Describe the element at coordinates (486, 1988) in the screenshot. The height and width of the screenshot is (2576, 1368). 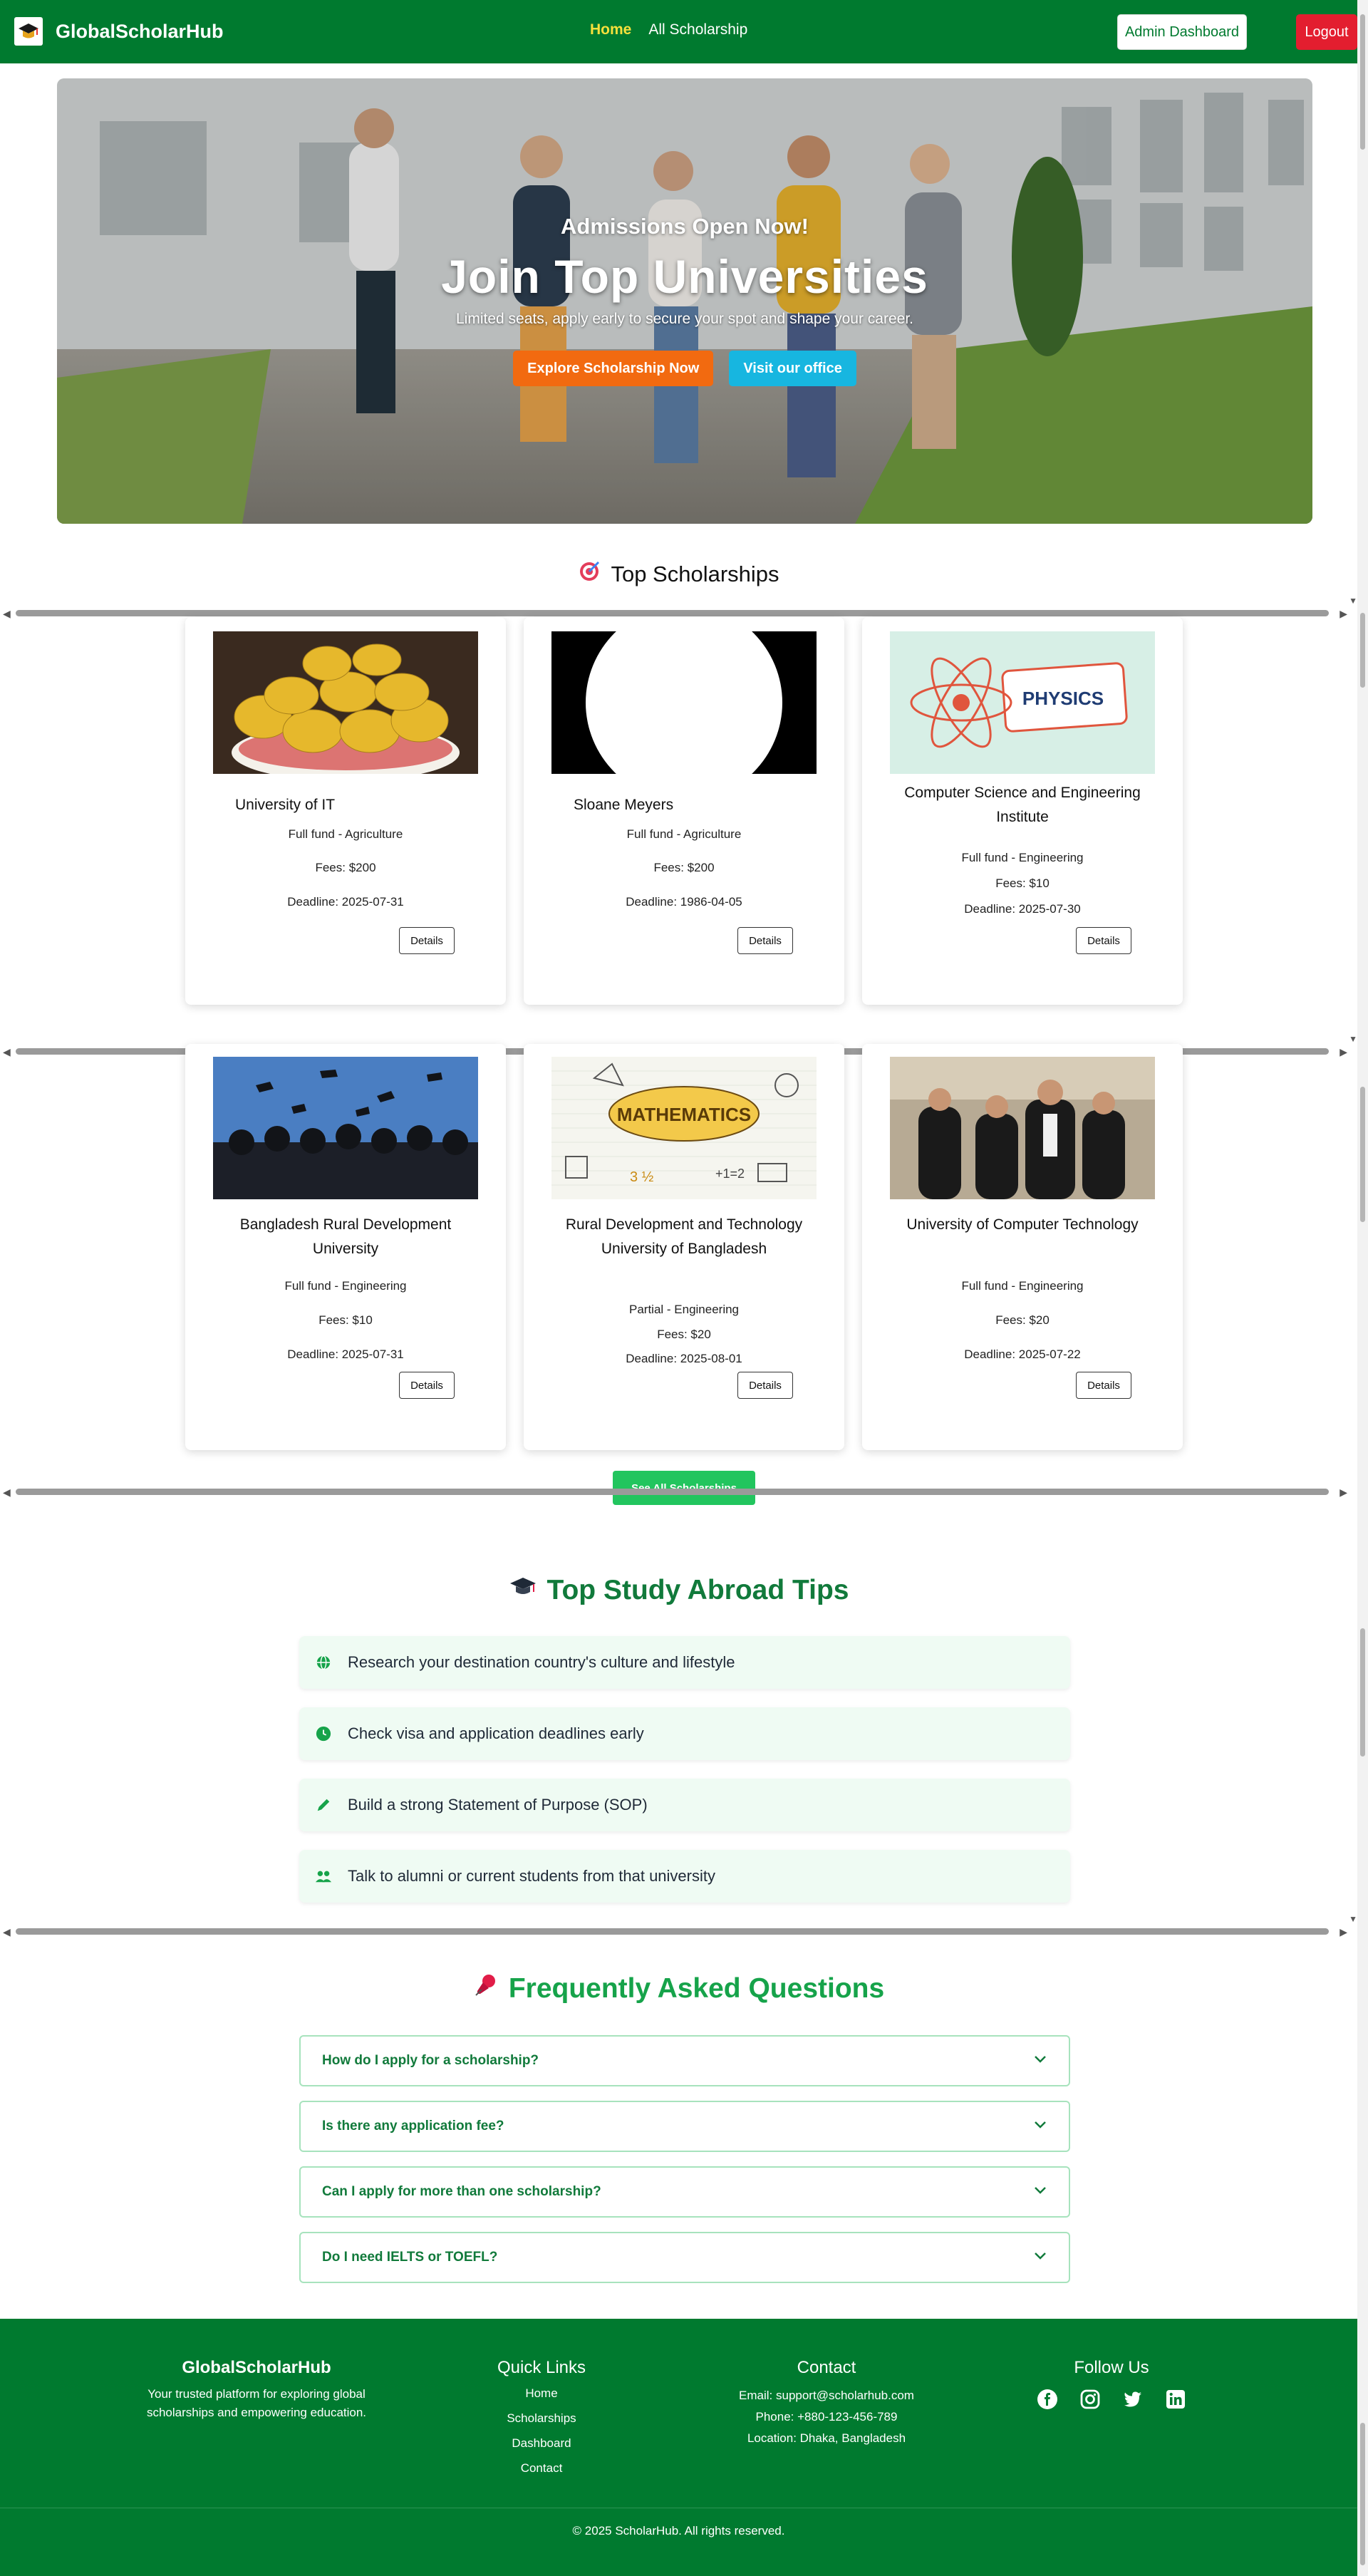
I see `pushpin-icon` at that location.